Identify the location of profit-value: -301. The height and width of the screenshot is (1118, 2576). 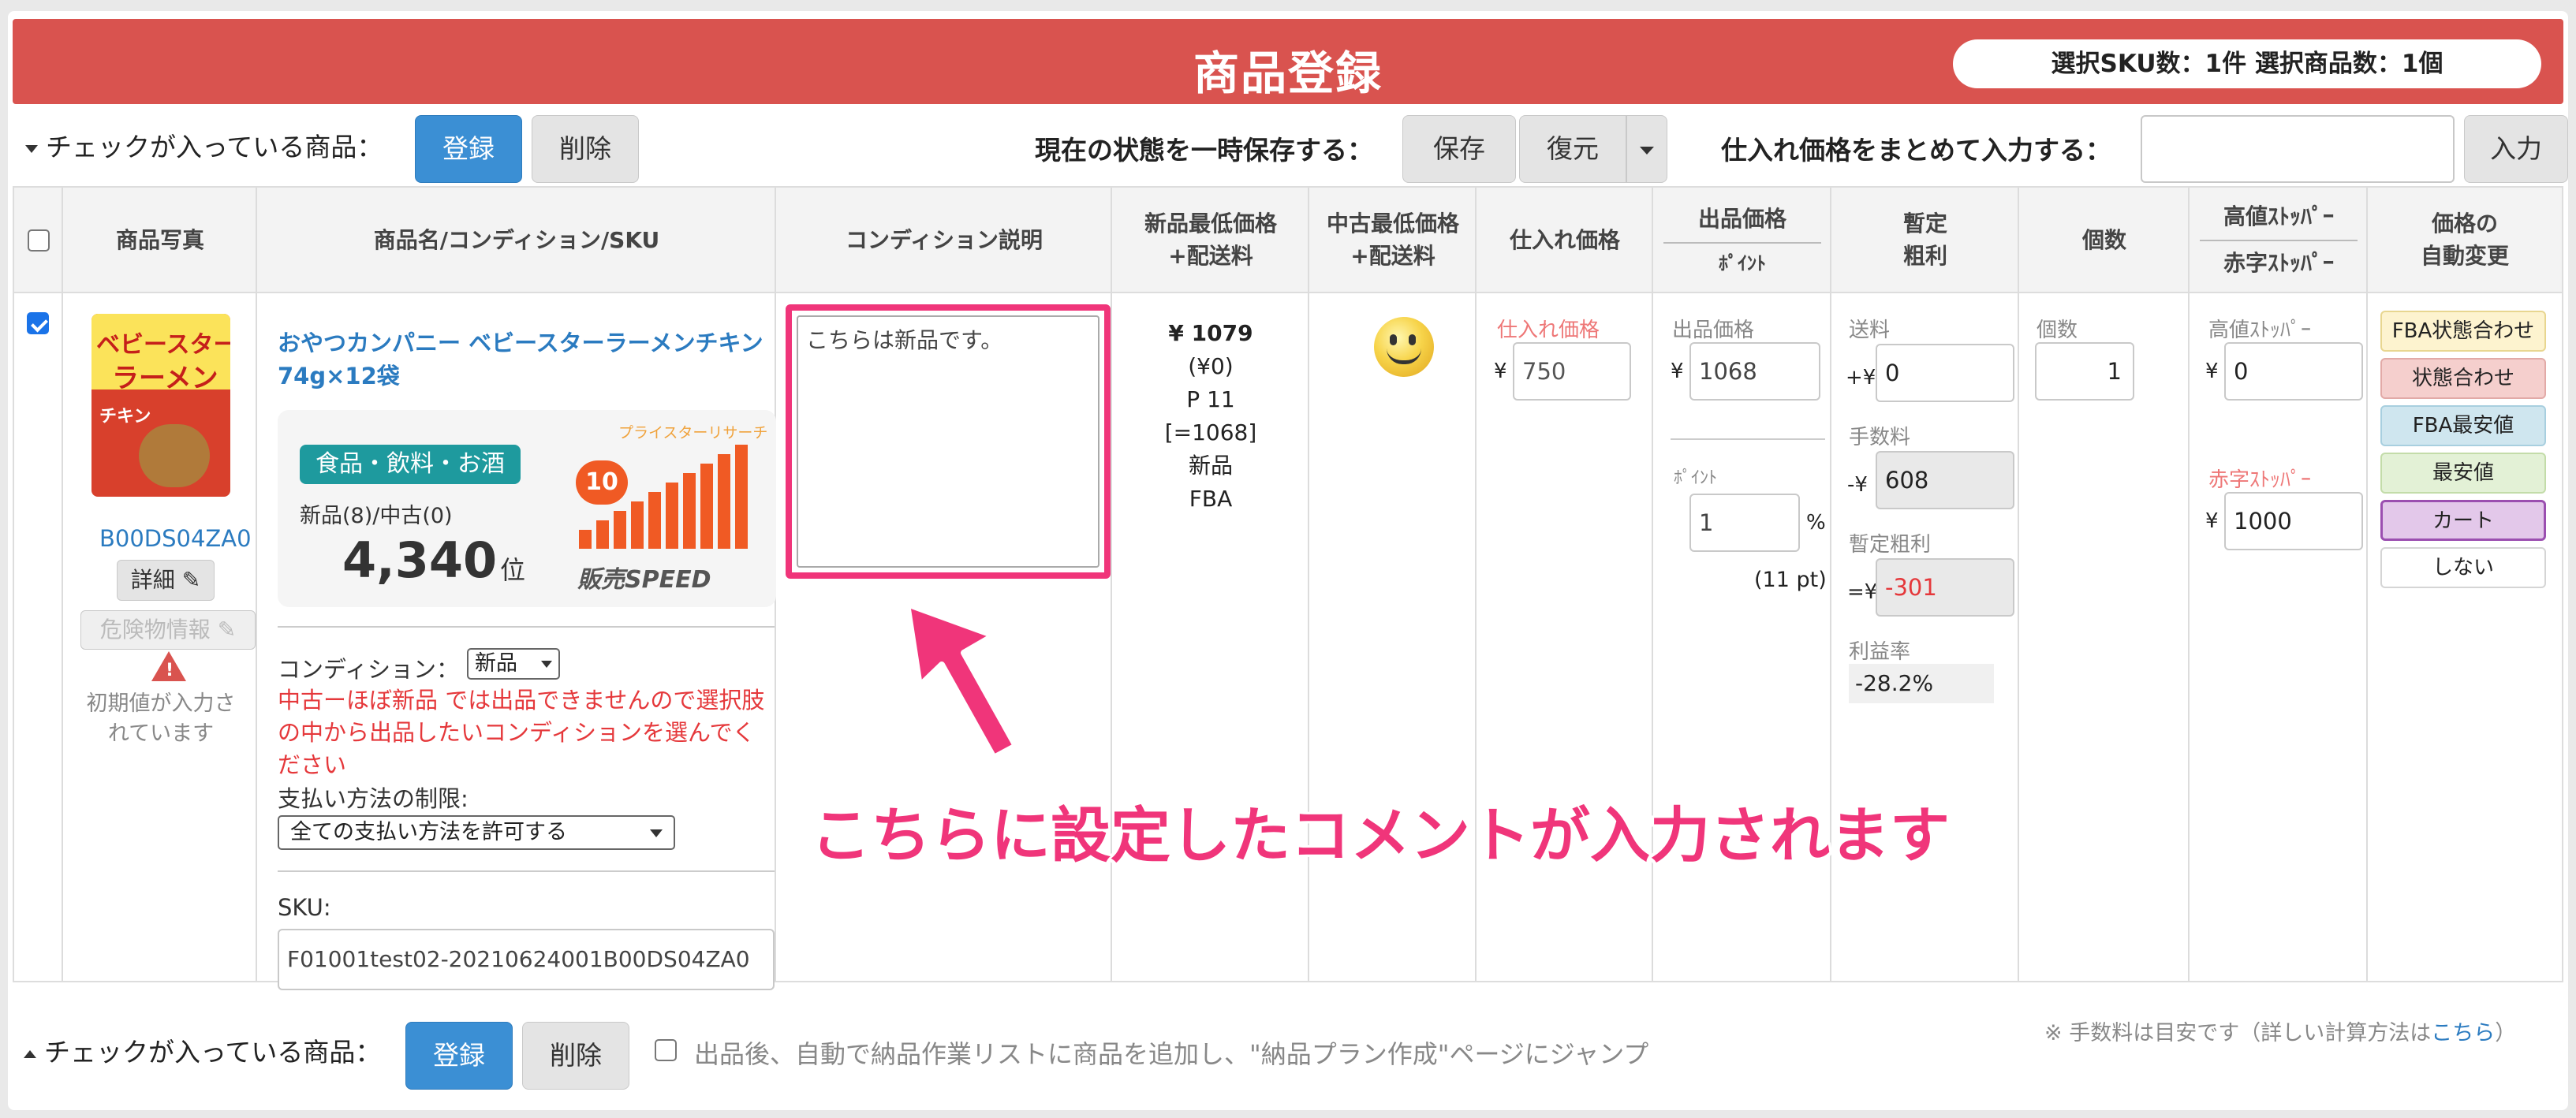
(1945, 587).